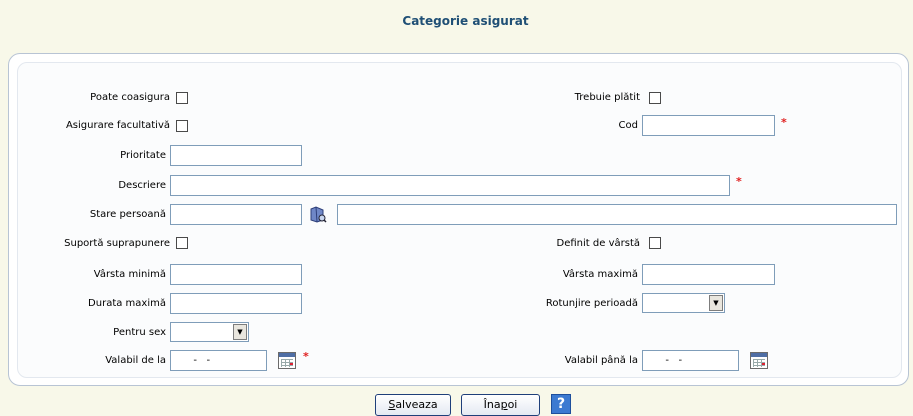 The height and width of the screenshot is (416, 913). I want to click on poate-coasigura-label: Poate coasigura, so click(130, 97).